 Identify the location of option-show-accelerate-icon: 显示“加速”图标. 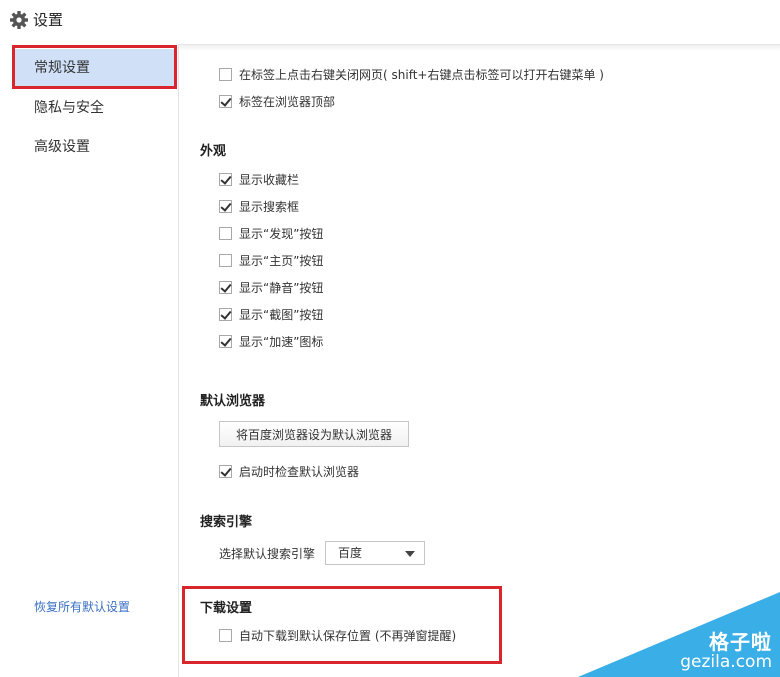
(271, 341).